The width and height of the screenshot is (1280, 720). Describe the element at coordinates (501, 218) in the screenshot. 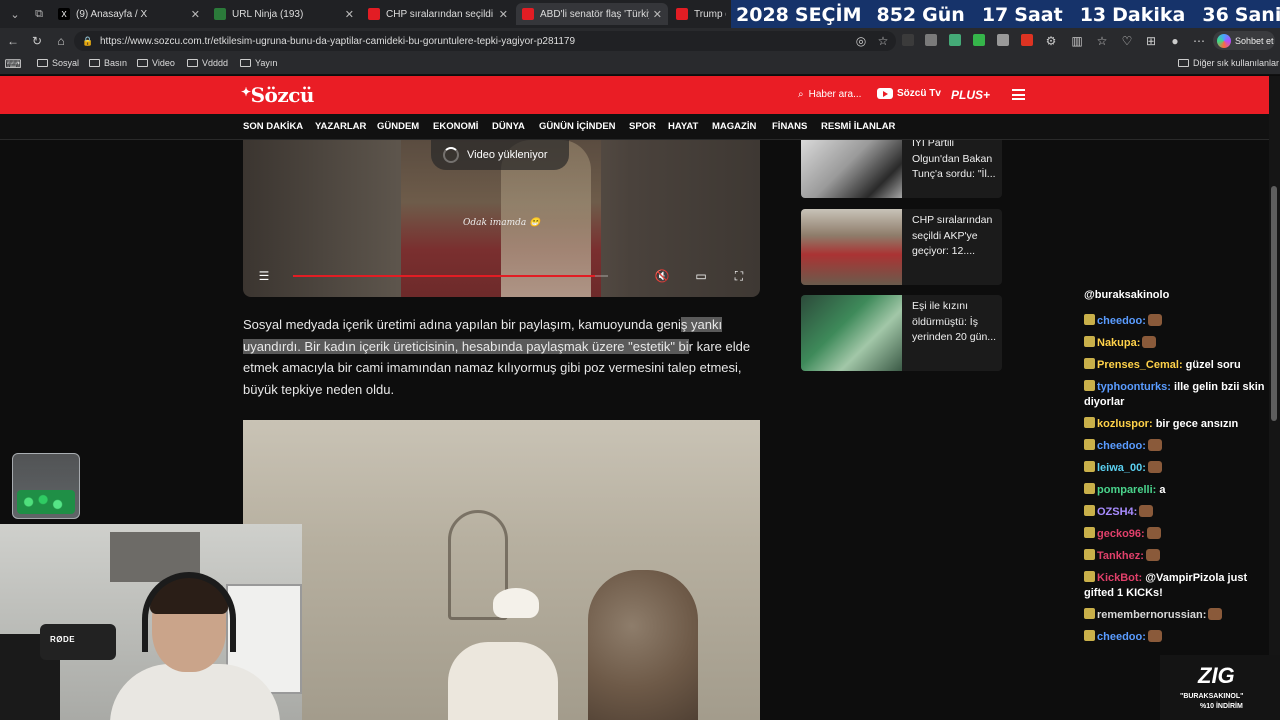

I see `article-video-player: Video yükleniyor Odak imamda 😁 ☰ 🔇 ▭ ⛶` at that location.